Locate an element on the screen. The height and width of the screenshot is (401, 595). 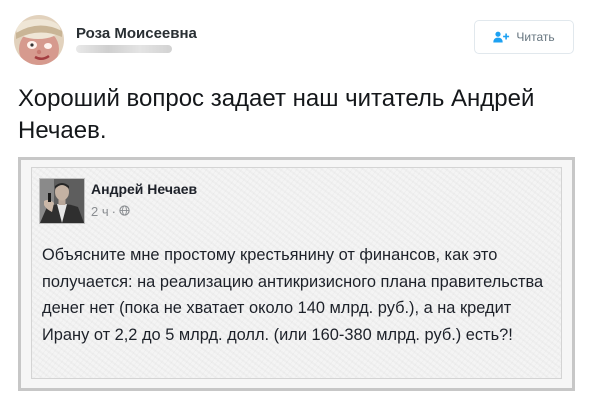
post-time: 2 ч is located at coordinates (100, 211).